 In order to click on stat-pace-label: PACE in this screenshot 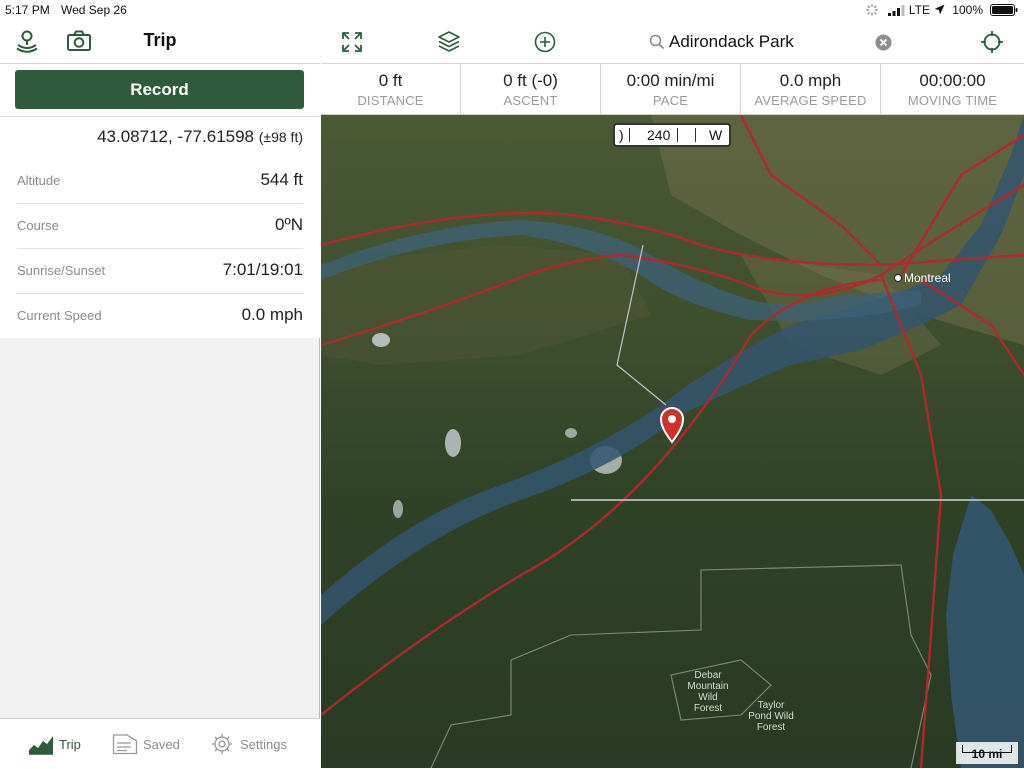, I will do `click(670, 100)`.